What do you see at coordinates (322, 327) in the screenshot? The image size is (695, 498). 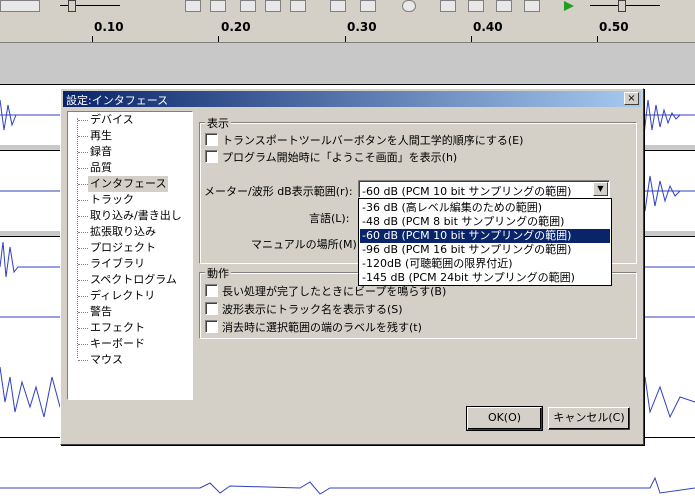 I see `checkbox-label: 消去時に選択範囲の端のラベルを残す(t)` at bounding box center [322, 327].